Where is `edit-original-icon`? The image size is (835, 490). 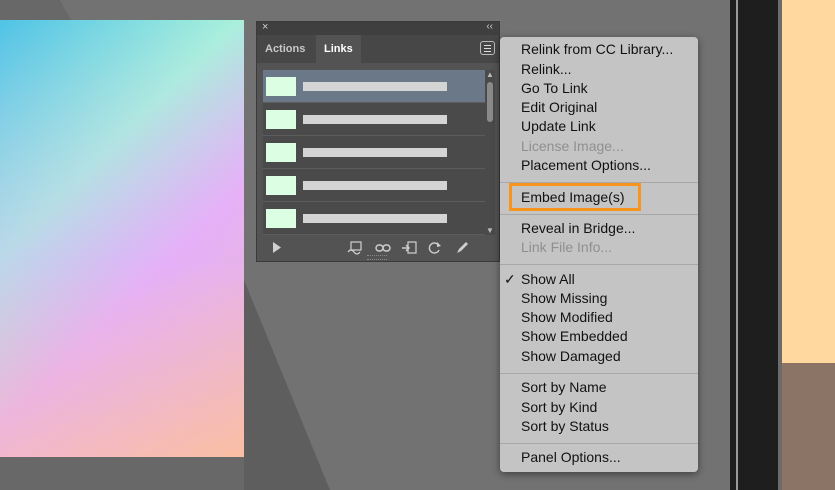 edit-original-icon is located at coordinates (462, 248).